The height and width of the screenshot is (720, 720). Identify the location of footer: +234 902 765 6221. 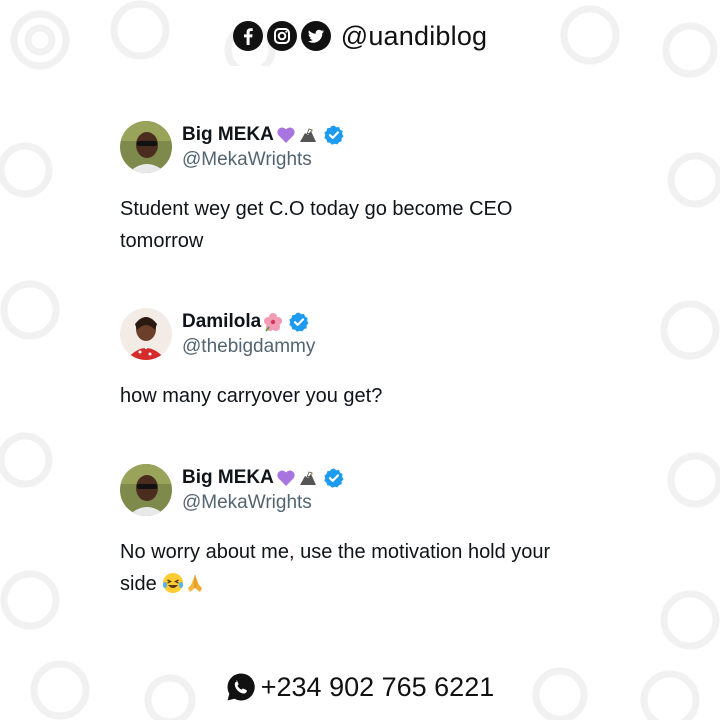
(360, 687).